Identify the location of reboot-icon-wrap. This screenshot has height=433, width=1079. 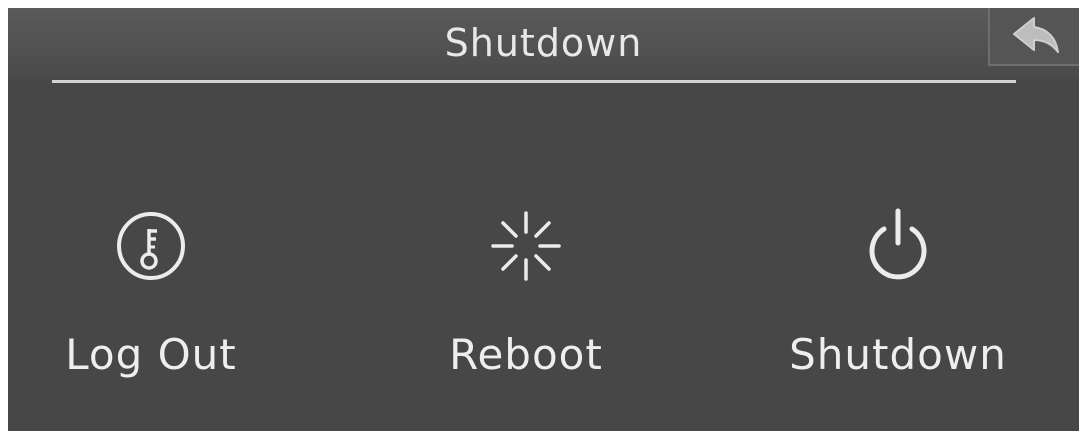
(526, 248).